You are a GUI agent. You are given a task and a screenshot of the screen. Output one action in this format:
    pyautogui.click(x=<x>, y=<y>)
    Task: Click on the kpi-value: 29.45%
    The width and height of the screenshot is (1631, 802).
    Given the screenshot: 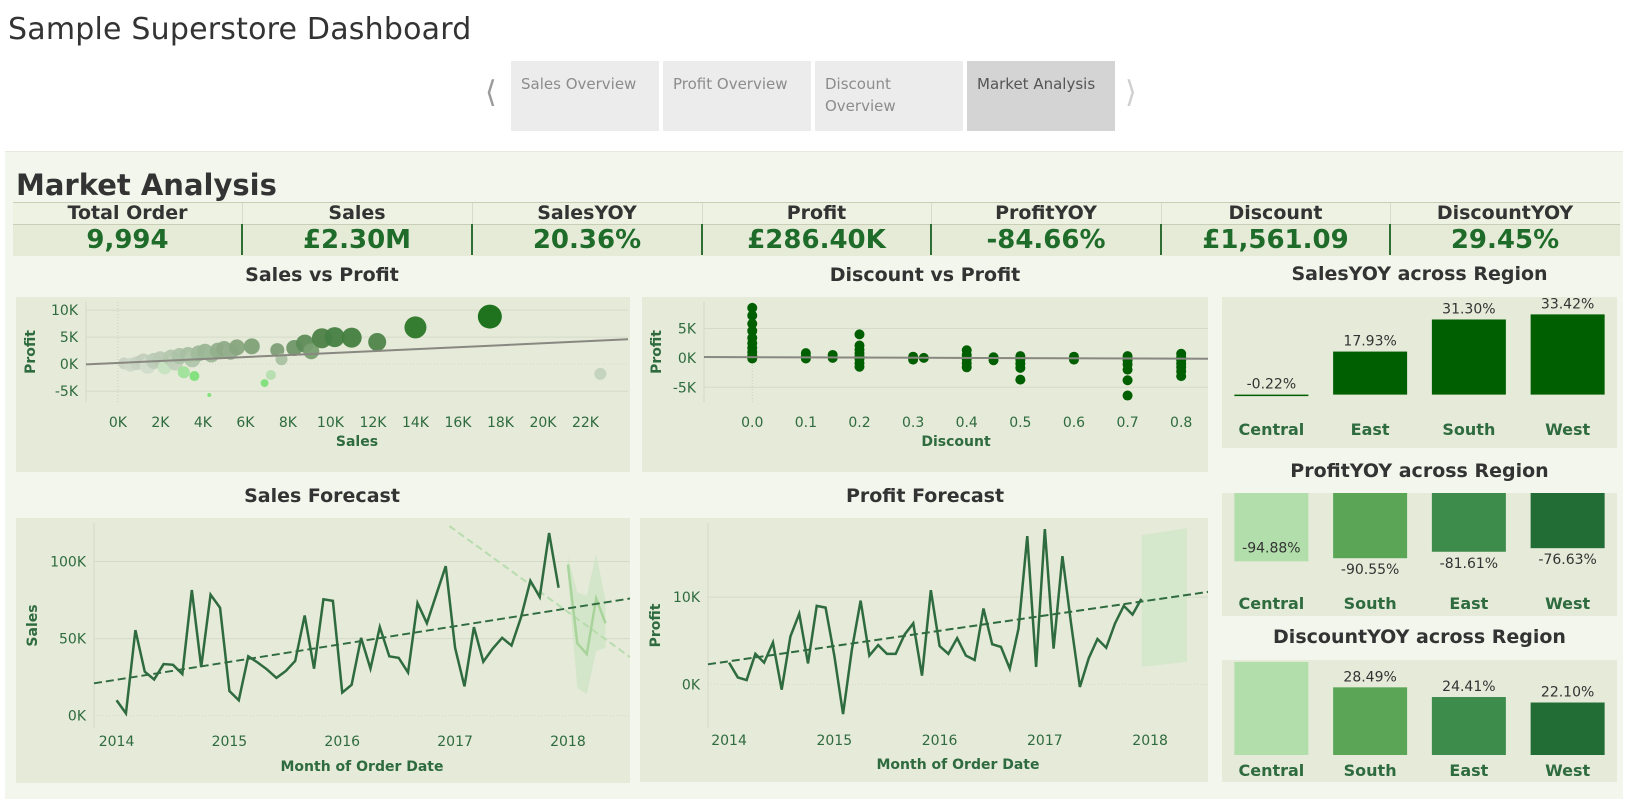 What is the action you would take?
    pyautogui.click(x=1505, y=240)
    